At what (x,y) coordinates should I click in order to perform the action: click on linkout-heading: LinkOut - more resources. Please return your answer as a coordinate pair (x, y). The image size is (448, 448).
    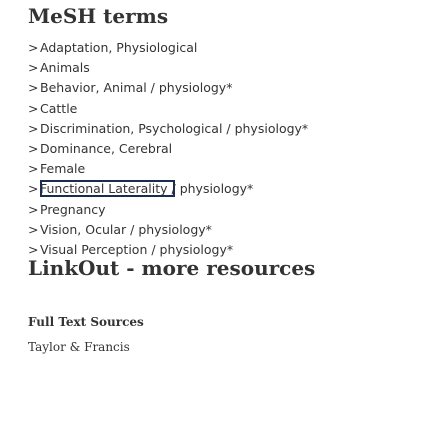
    Looking at the image, I should click on (172, 268).